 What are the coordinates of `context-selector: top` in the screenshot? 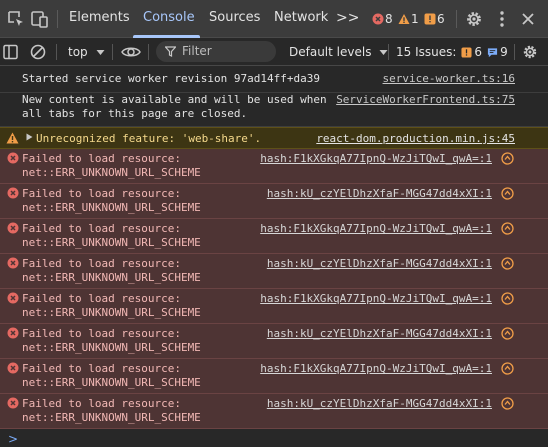 It's located at (86, 52).